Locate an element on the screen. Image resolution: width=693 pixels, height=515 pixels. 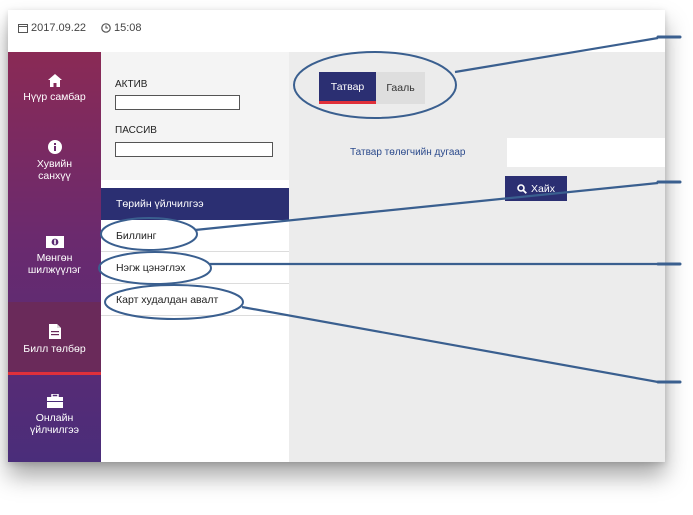
nav-item-online-services: Онлайн үйлчилгээ is located at coordinates (54, 415).